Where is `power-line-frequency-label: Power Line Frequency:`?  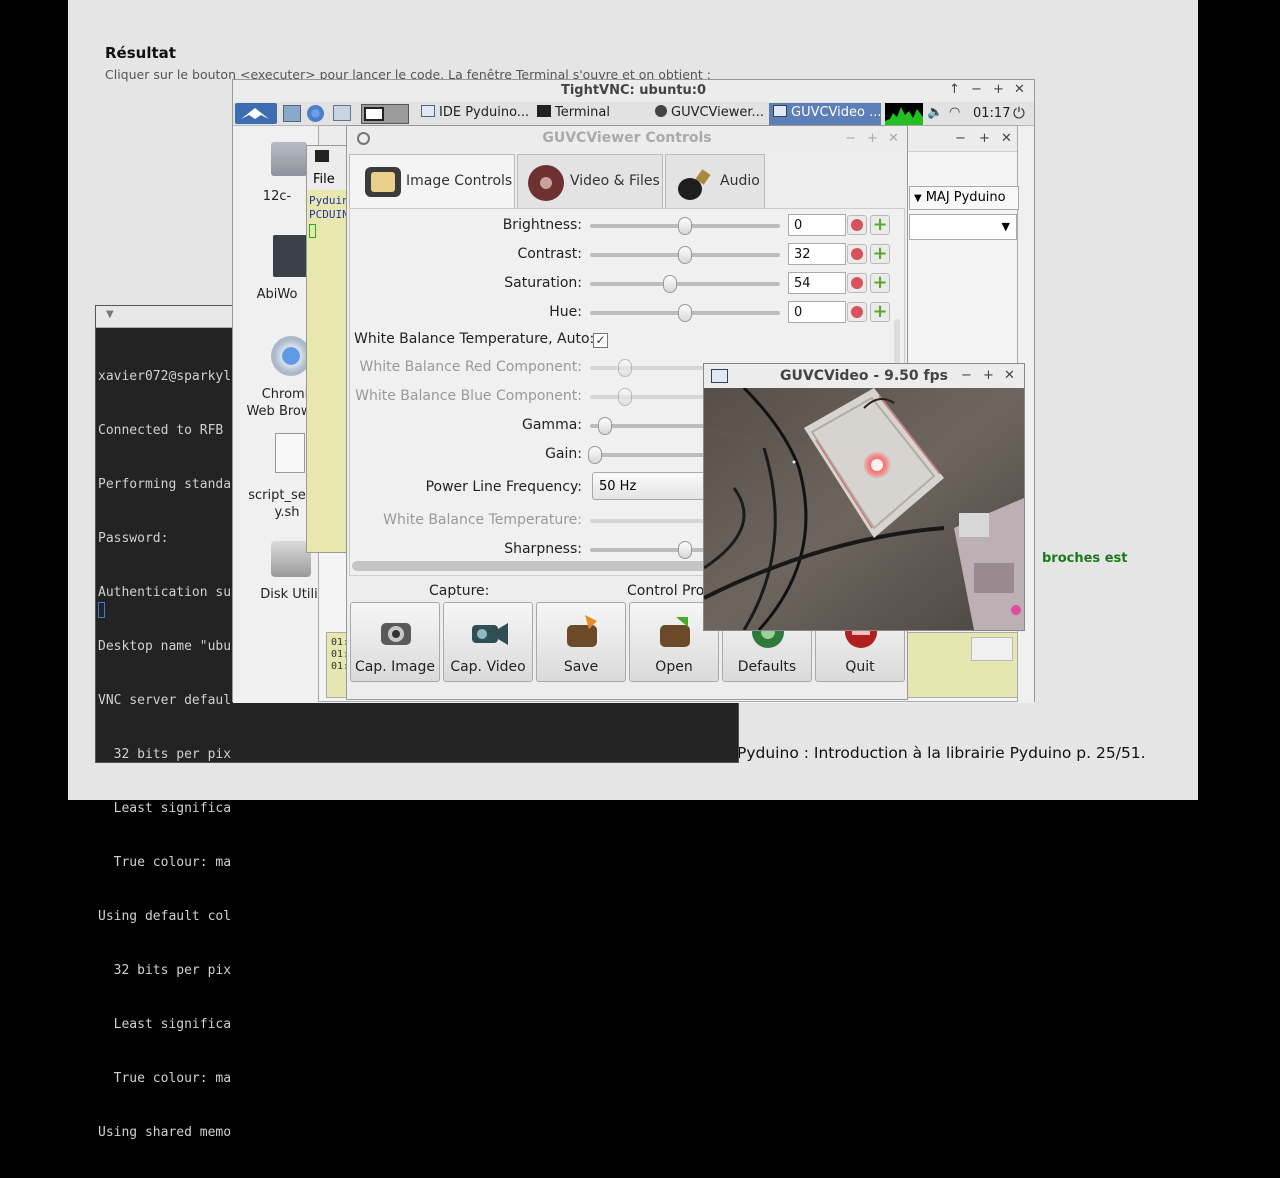
power-line-frequency-label: Power Line Frequency: is located at coordinates (503, 487).